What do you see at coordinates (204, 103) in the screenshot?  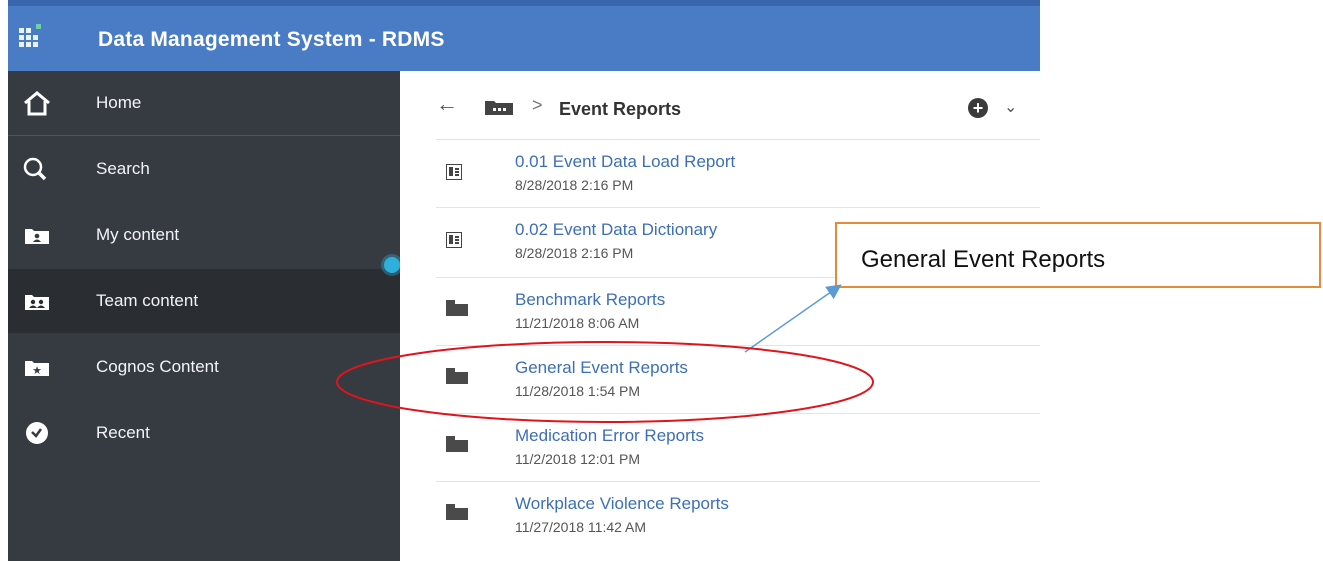 I see `sidebar-item-home: Home` at bounding box center [204, 103].